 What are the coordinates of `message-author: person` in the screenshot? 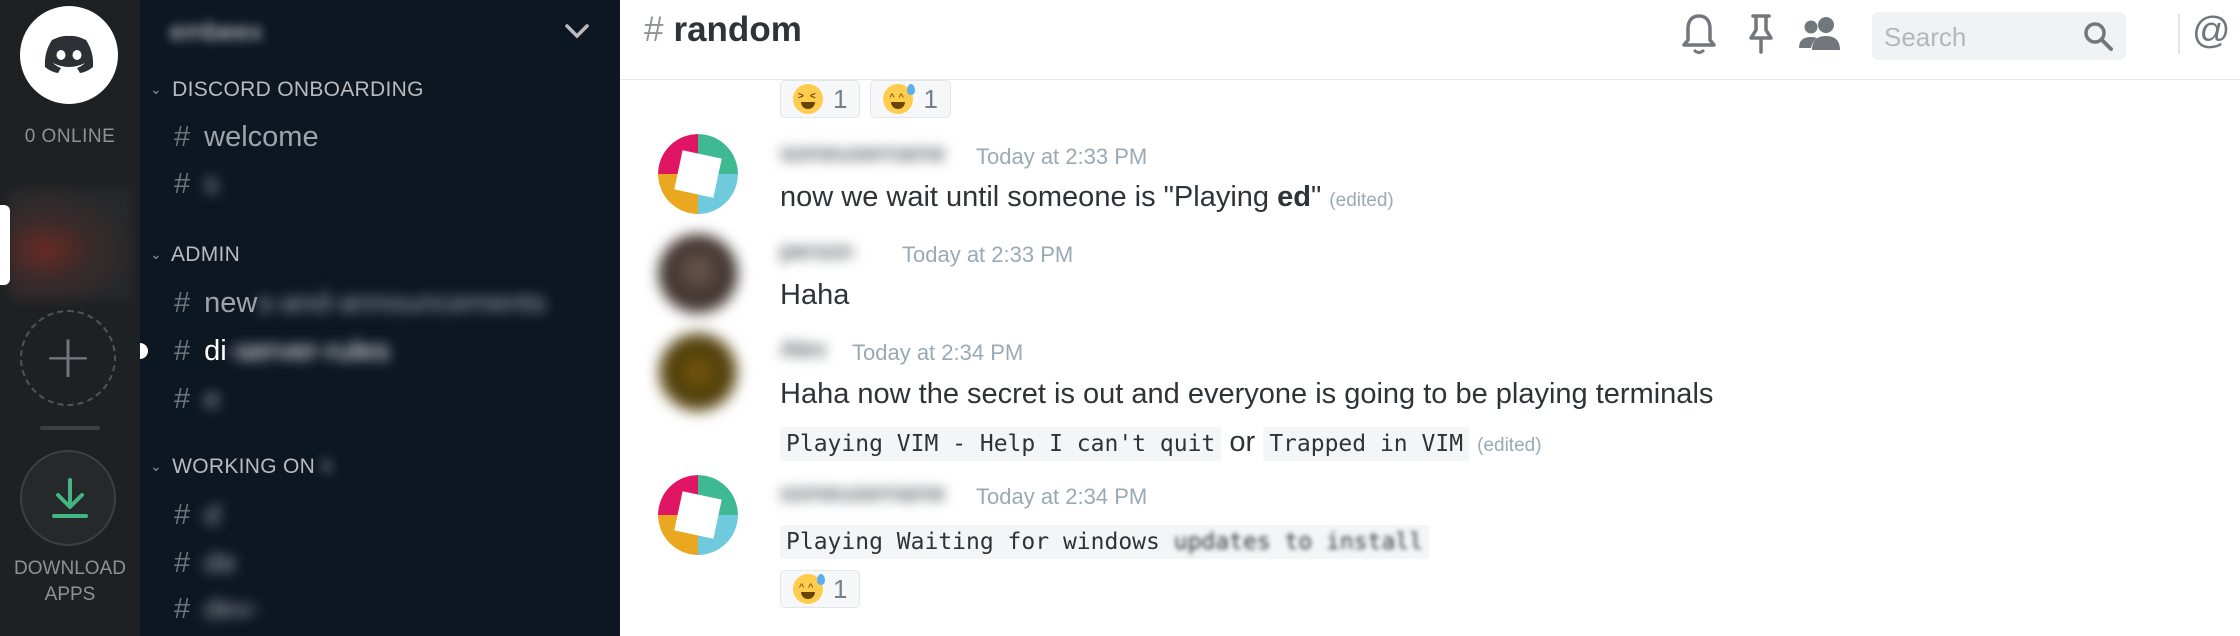 It's located at (816, 252).